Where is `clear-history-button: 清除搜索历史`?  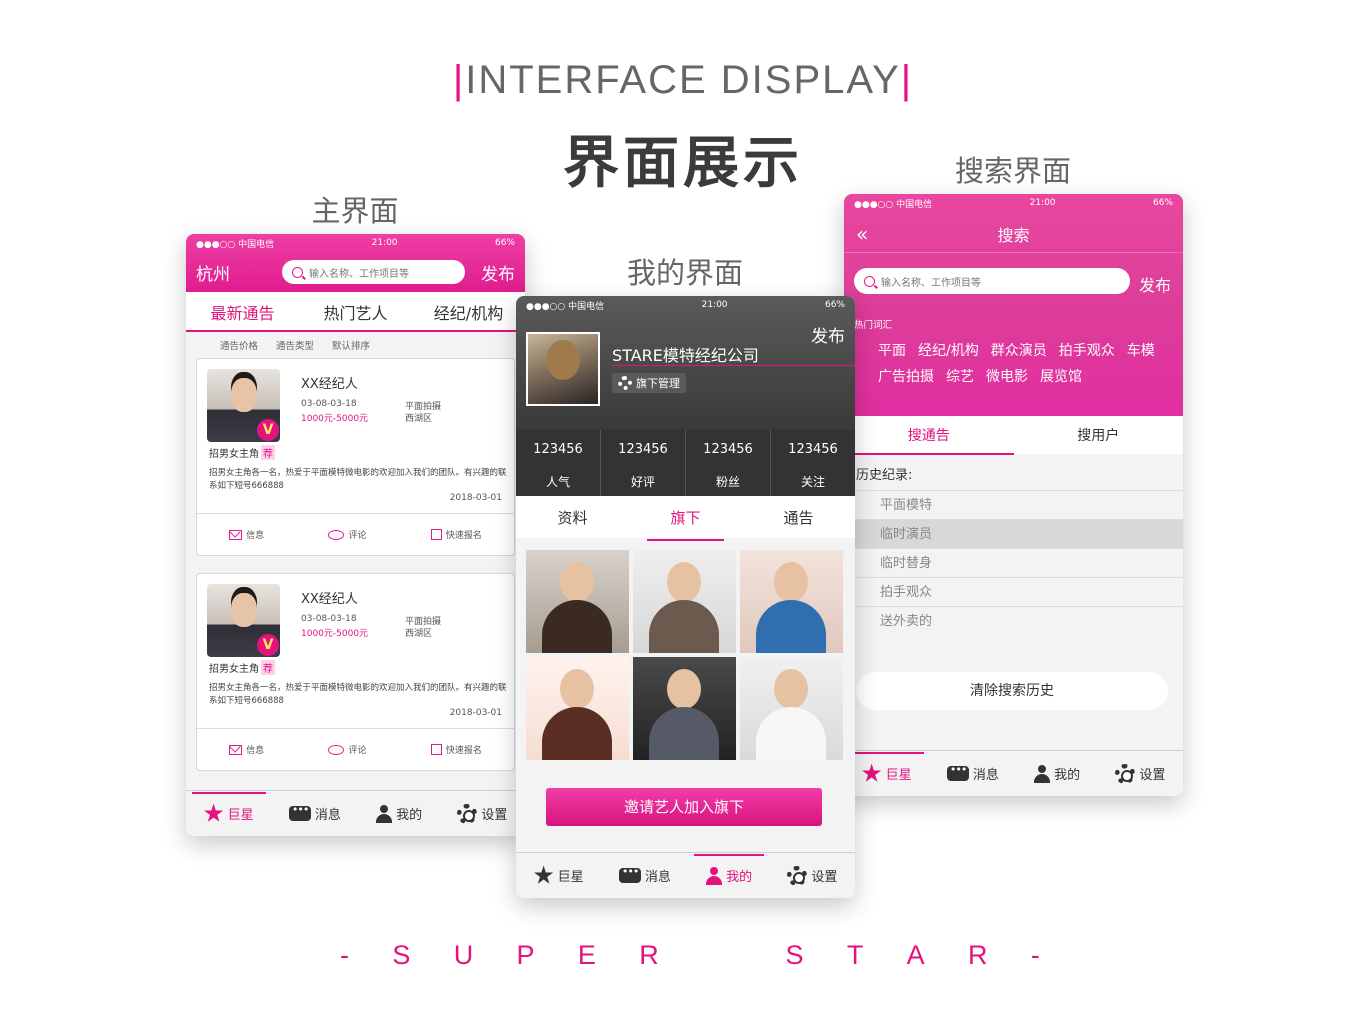 clear-history-button: 清除搜索历史 is located at coordinates (1012, 691).